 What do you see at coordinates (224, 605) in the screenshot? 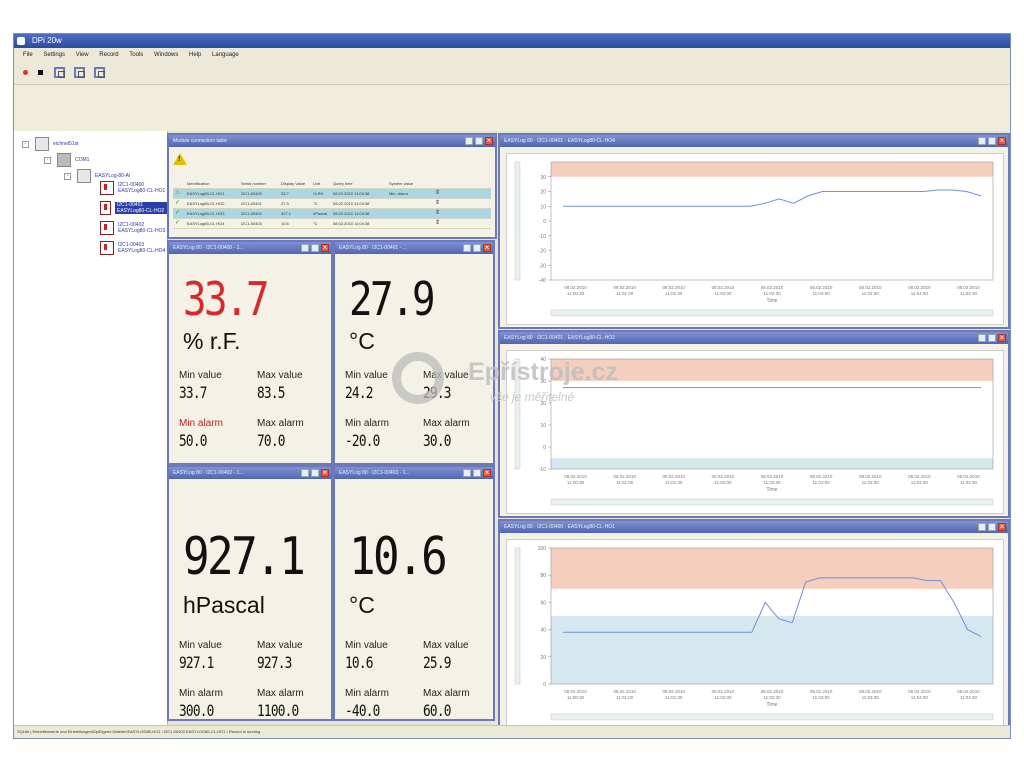
I see `unit-label: hPascal` at bounding box center [224, 605].